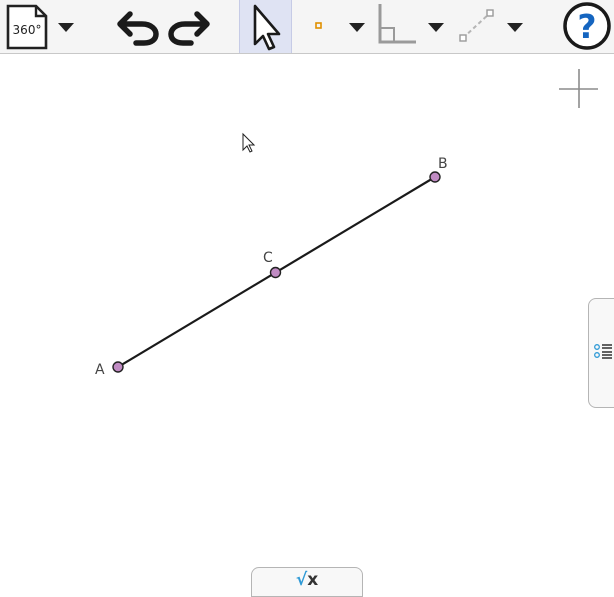 The image size is (614, 597). I want to click on help-button: ?, so click(586, 26).